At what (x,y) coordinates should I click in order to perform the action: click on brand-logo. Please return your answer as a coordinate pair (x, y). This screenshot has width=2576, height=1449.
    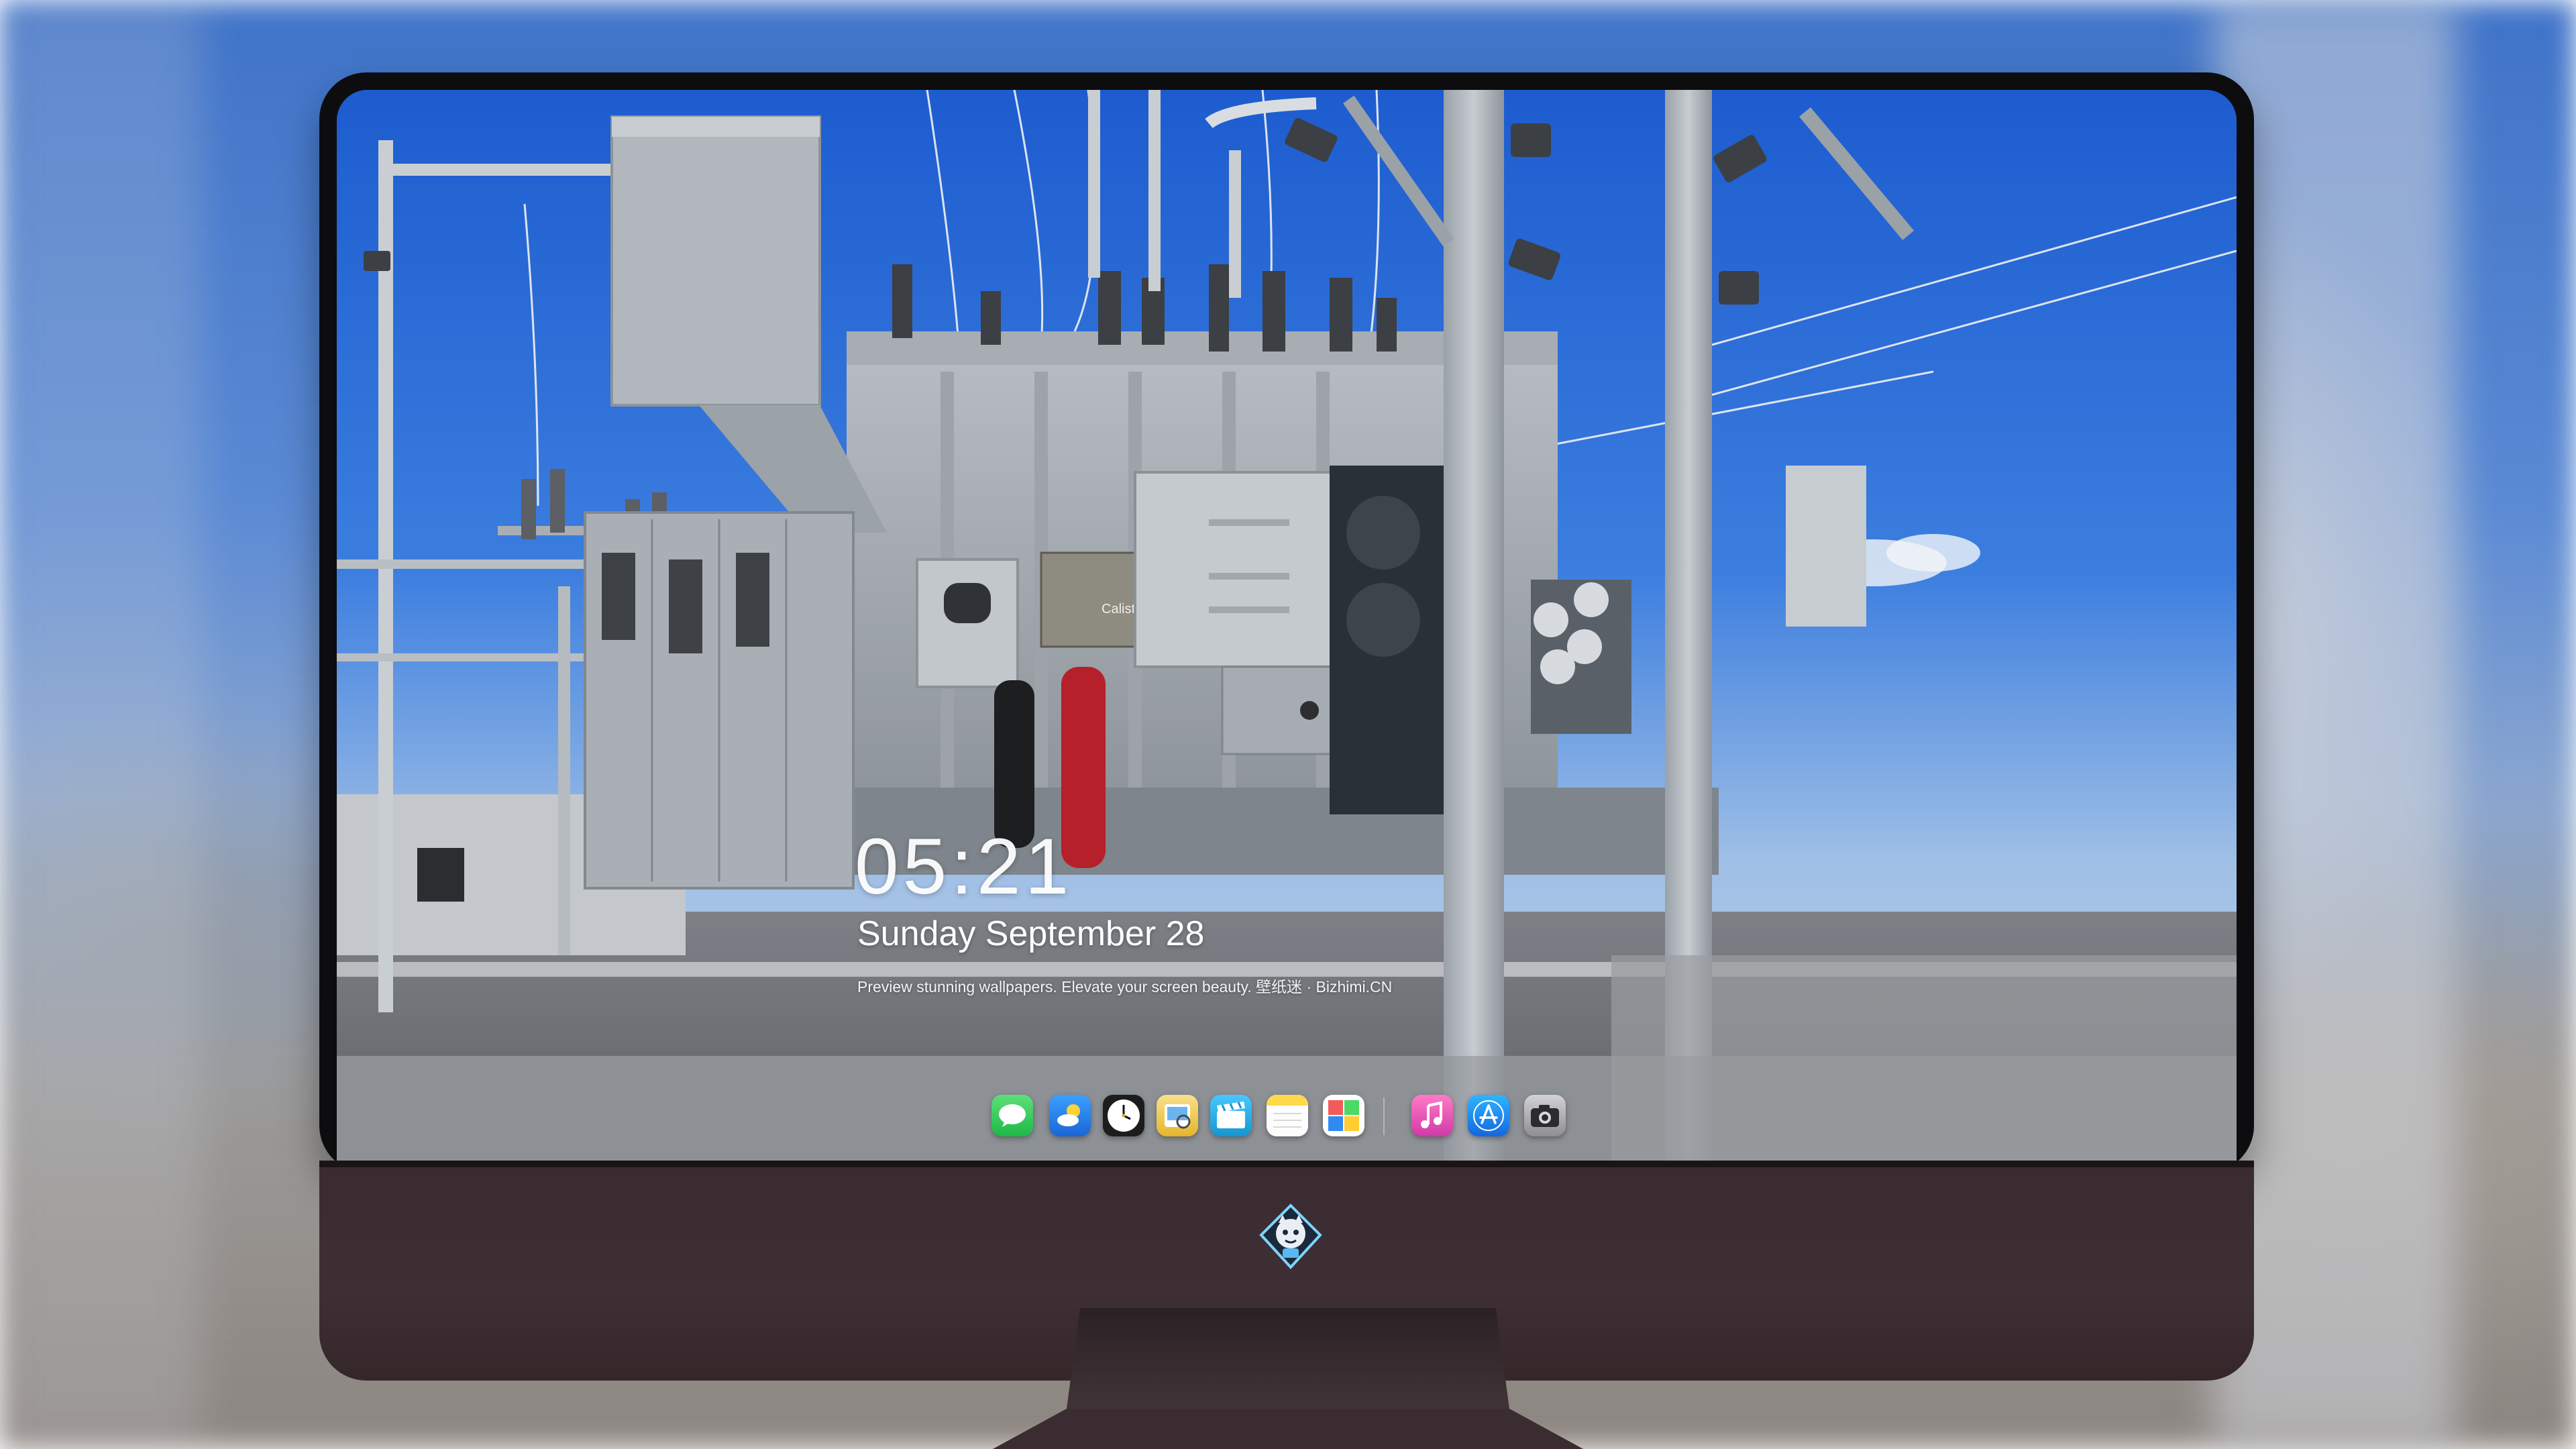
    Looking at the image, I should click on (1290, 1236).